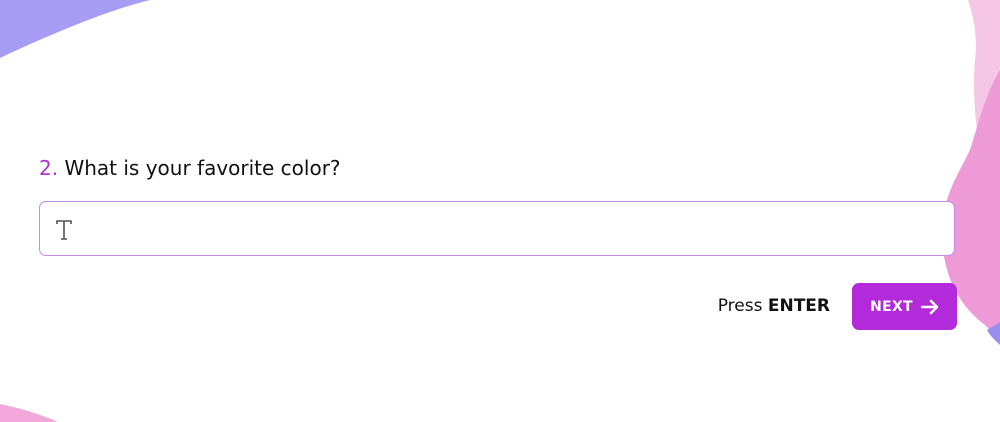  What do you see at coordinates (891, 306) in the screenshot?
I see `next-button-label: NEXT` at bounding box center [891, 306].